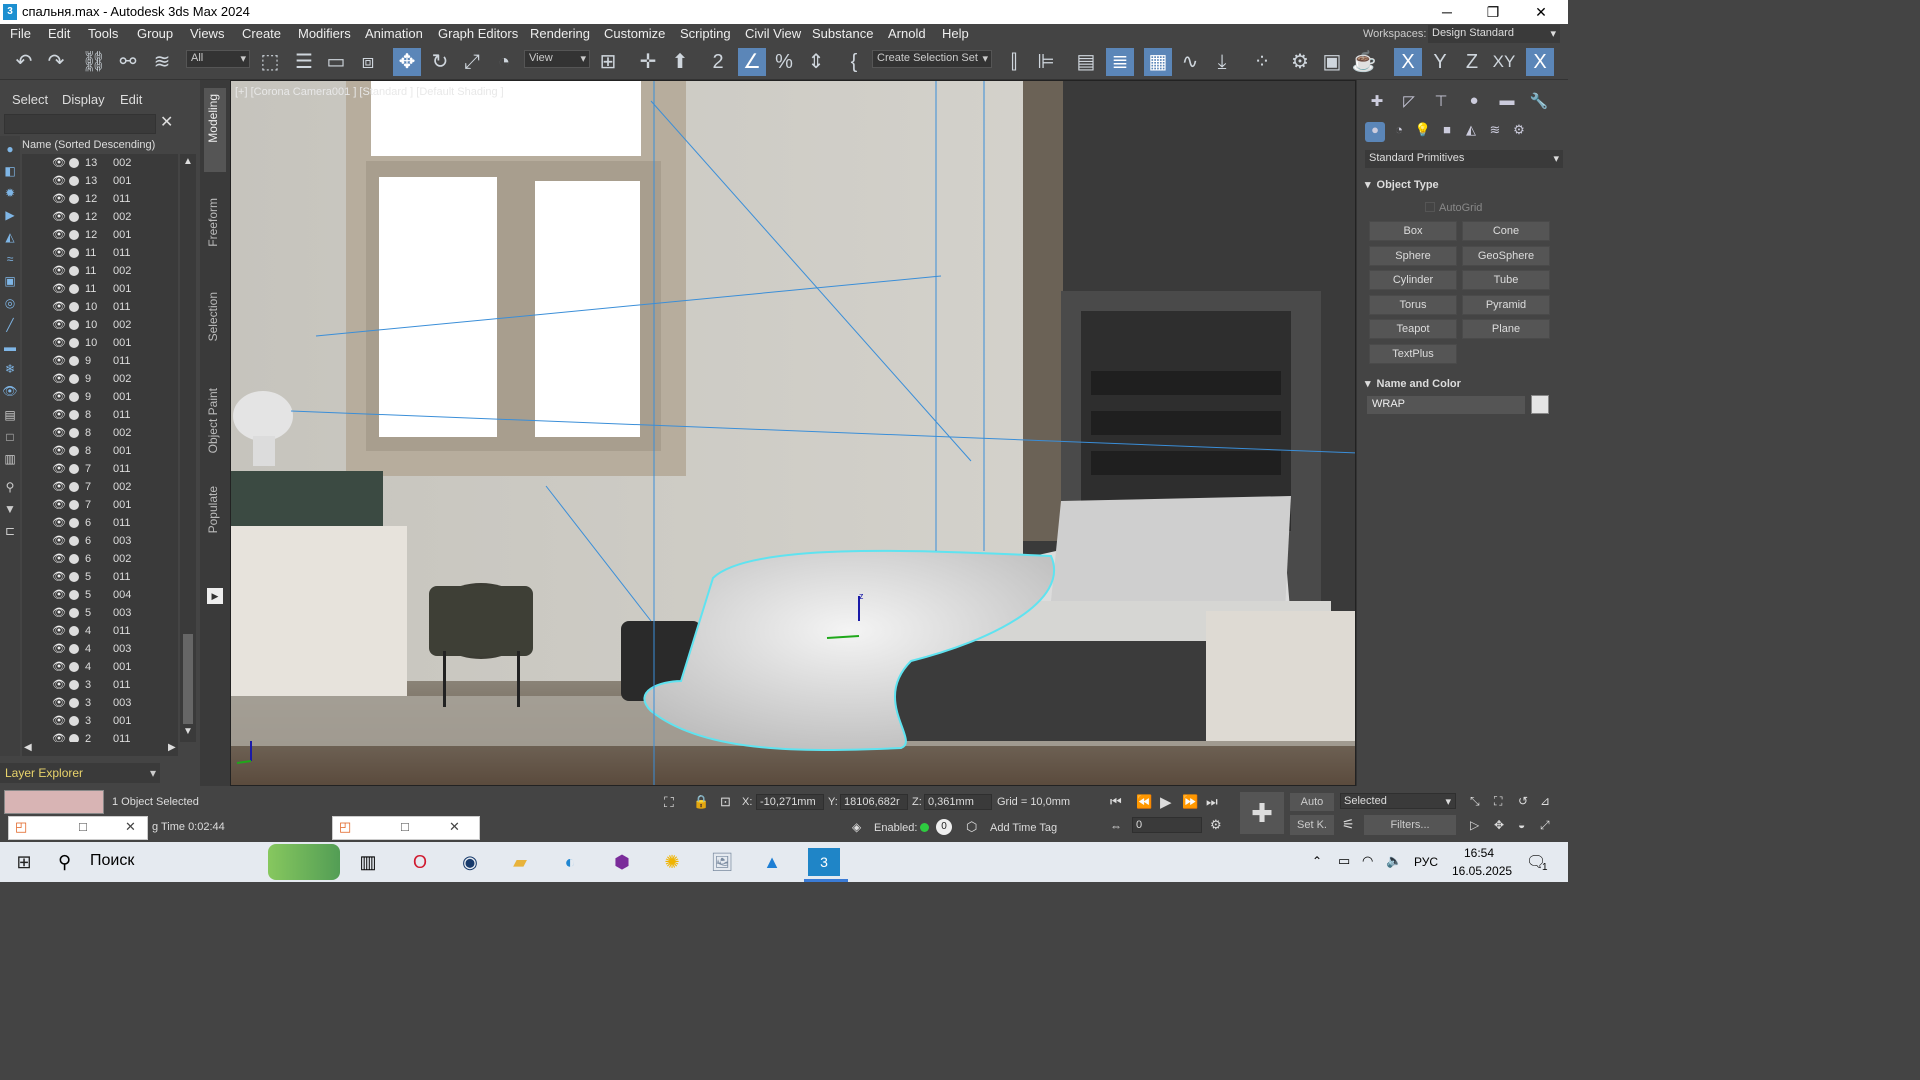 Image resolution: width=1920 pixels, height=1080 pixels. Describe the element at coordinates (1426, 862) in the screenshot. I see `keyboard-language: РУС` at that location.